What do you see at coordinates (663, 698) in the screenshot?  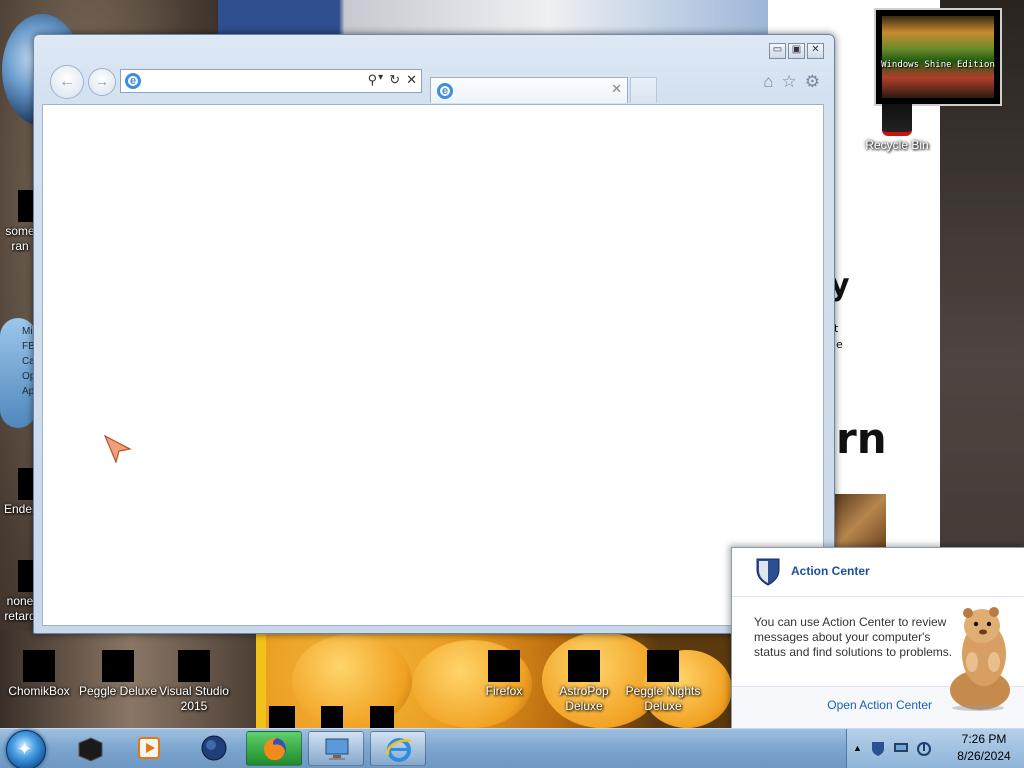 I see `desktop-icon-label: Peggle Nights Deluxe` at bounding box center [663, 698].